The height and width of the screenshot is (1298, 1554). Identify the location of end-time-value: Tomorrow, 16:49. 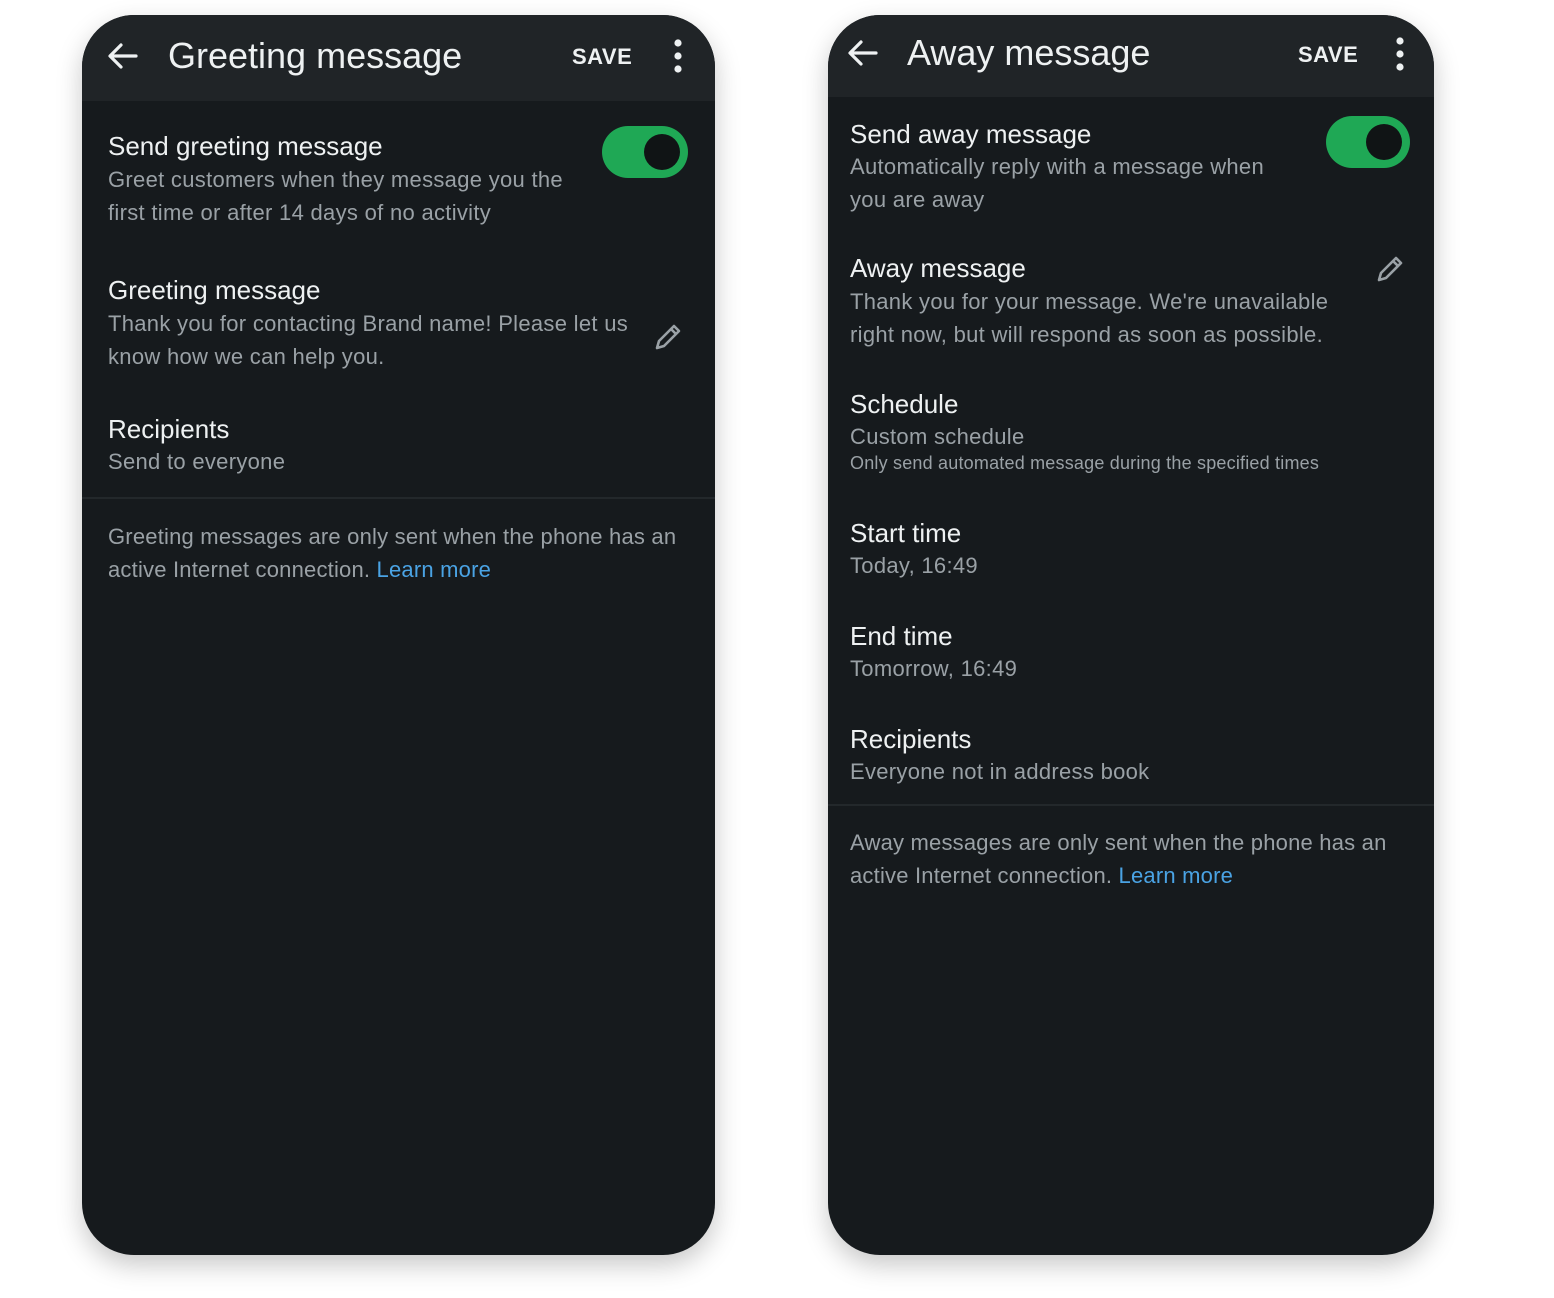
(934, 668).